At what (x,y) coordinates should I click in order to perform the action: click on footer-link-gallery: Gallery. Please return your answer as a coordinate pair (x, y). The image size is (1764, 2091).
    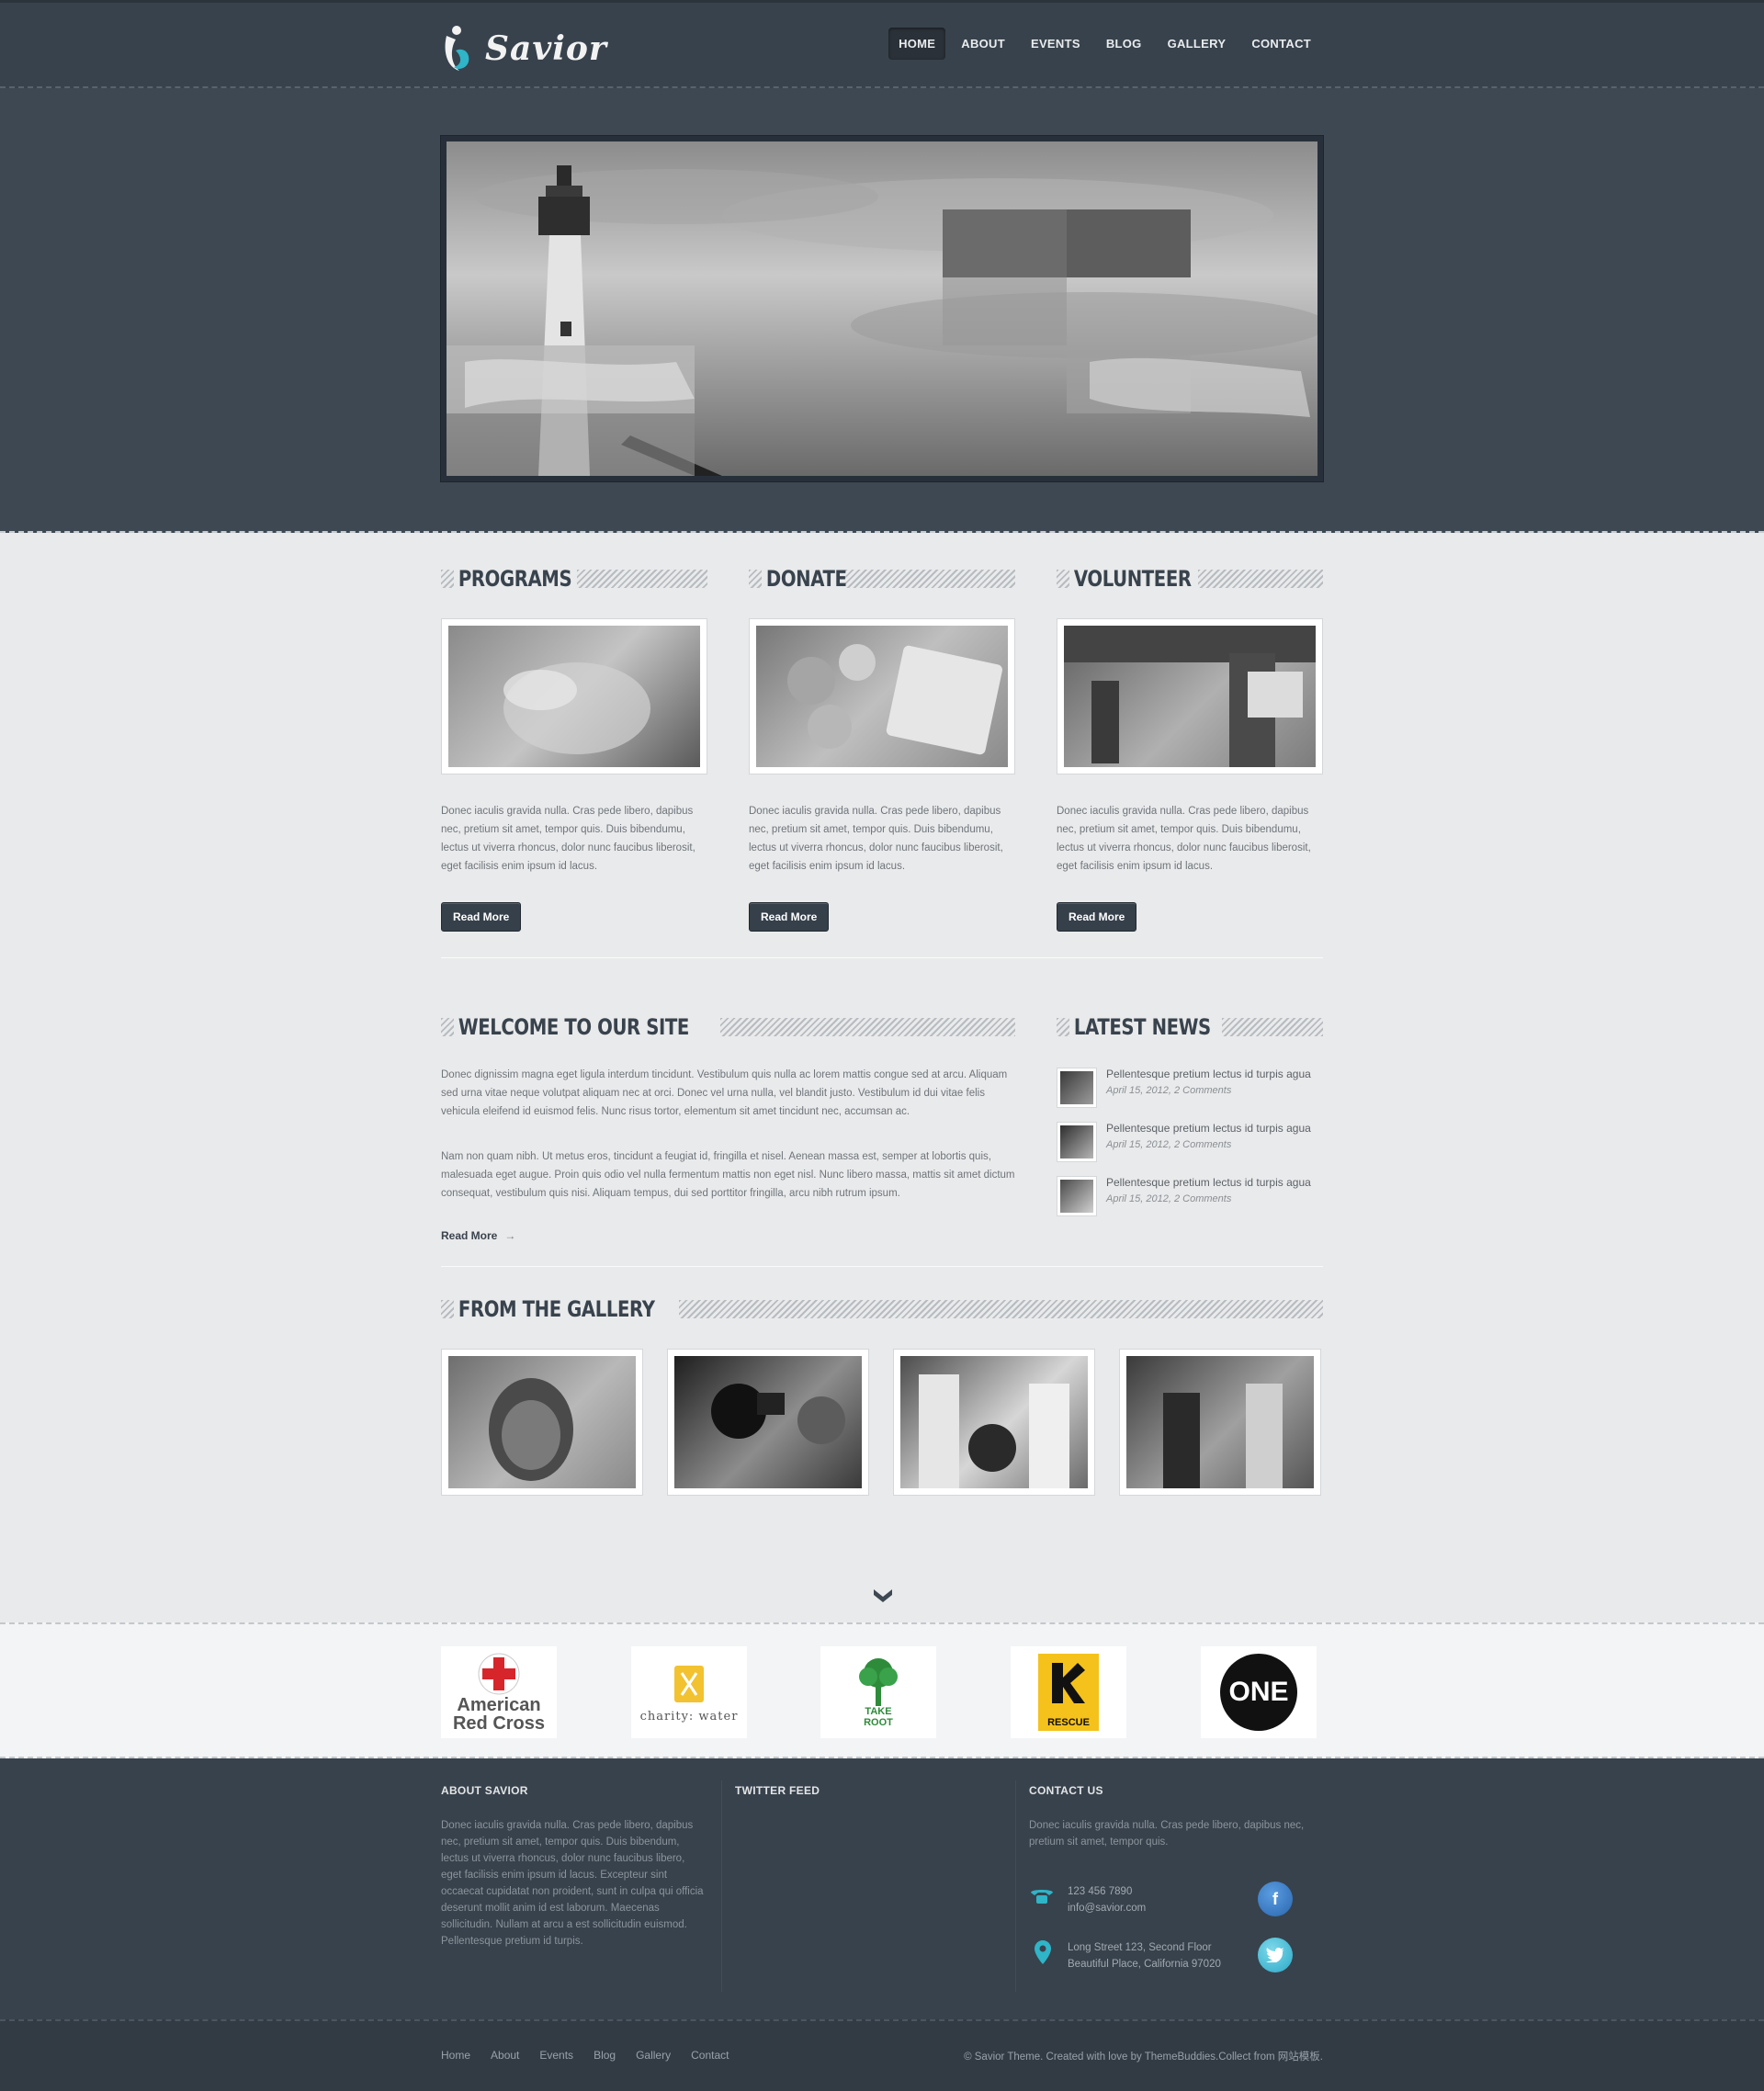
    Looking at the image, I should click on (653, 2055).